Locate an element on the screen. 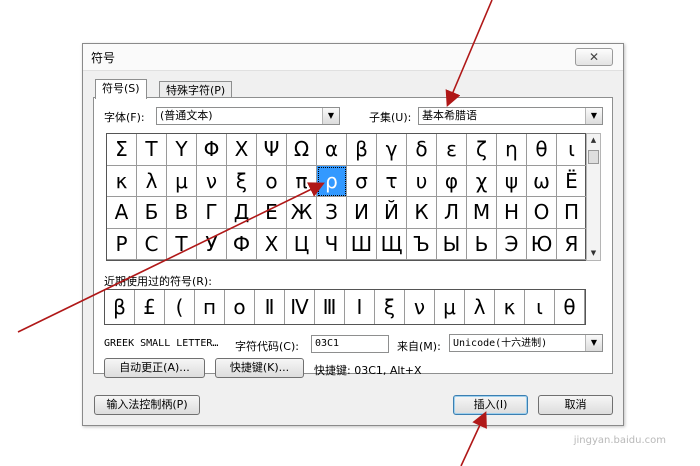 The width and height of the screenshot is (700, 466). symbol-cell: Σ is located at coordinates (122, 150).